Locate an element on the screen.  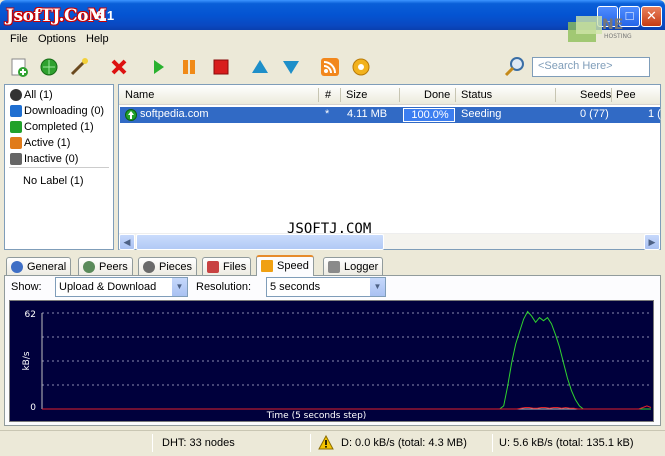
torrent-status-icon is located at coordinates (131, 116).